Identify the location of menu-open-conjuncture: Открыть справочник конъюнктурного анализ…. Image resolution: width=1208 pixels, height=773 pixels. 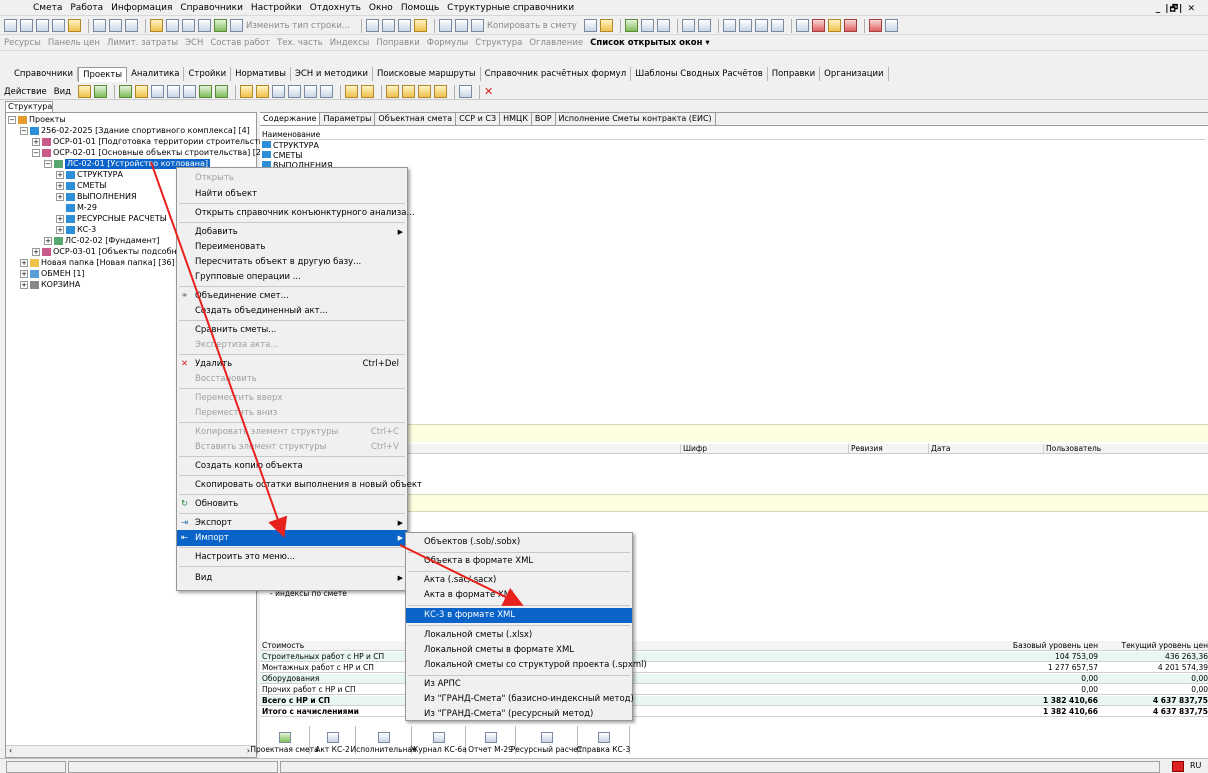
(296, 213).